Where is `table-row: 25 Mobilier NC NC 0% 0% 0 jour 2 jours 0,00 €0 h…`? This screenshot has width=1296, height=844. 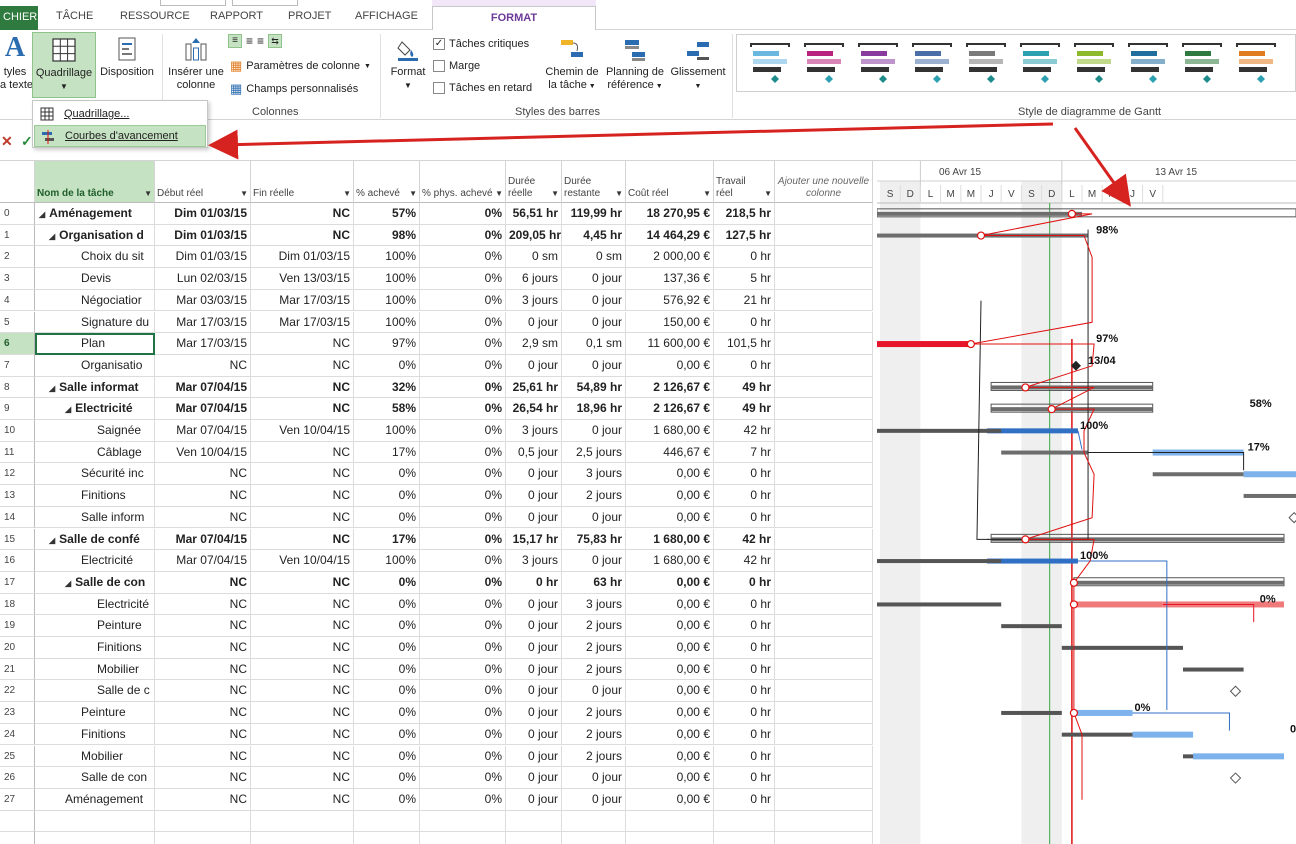
table-row: 25 Mobilier NC NC 0% 0% 0 jour 2 jours 0,00 €0 h… is located at coordinates (436, 756).